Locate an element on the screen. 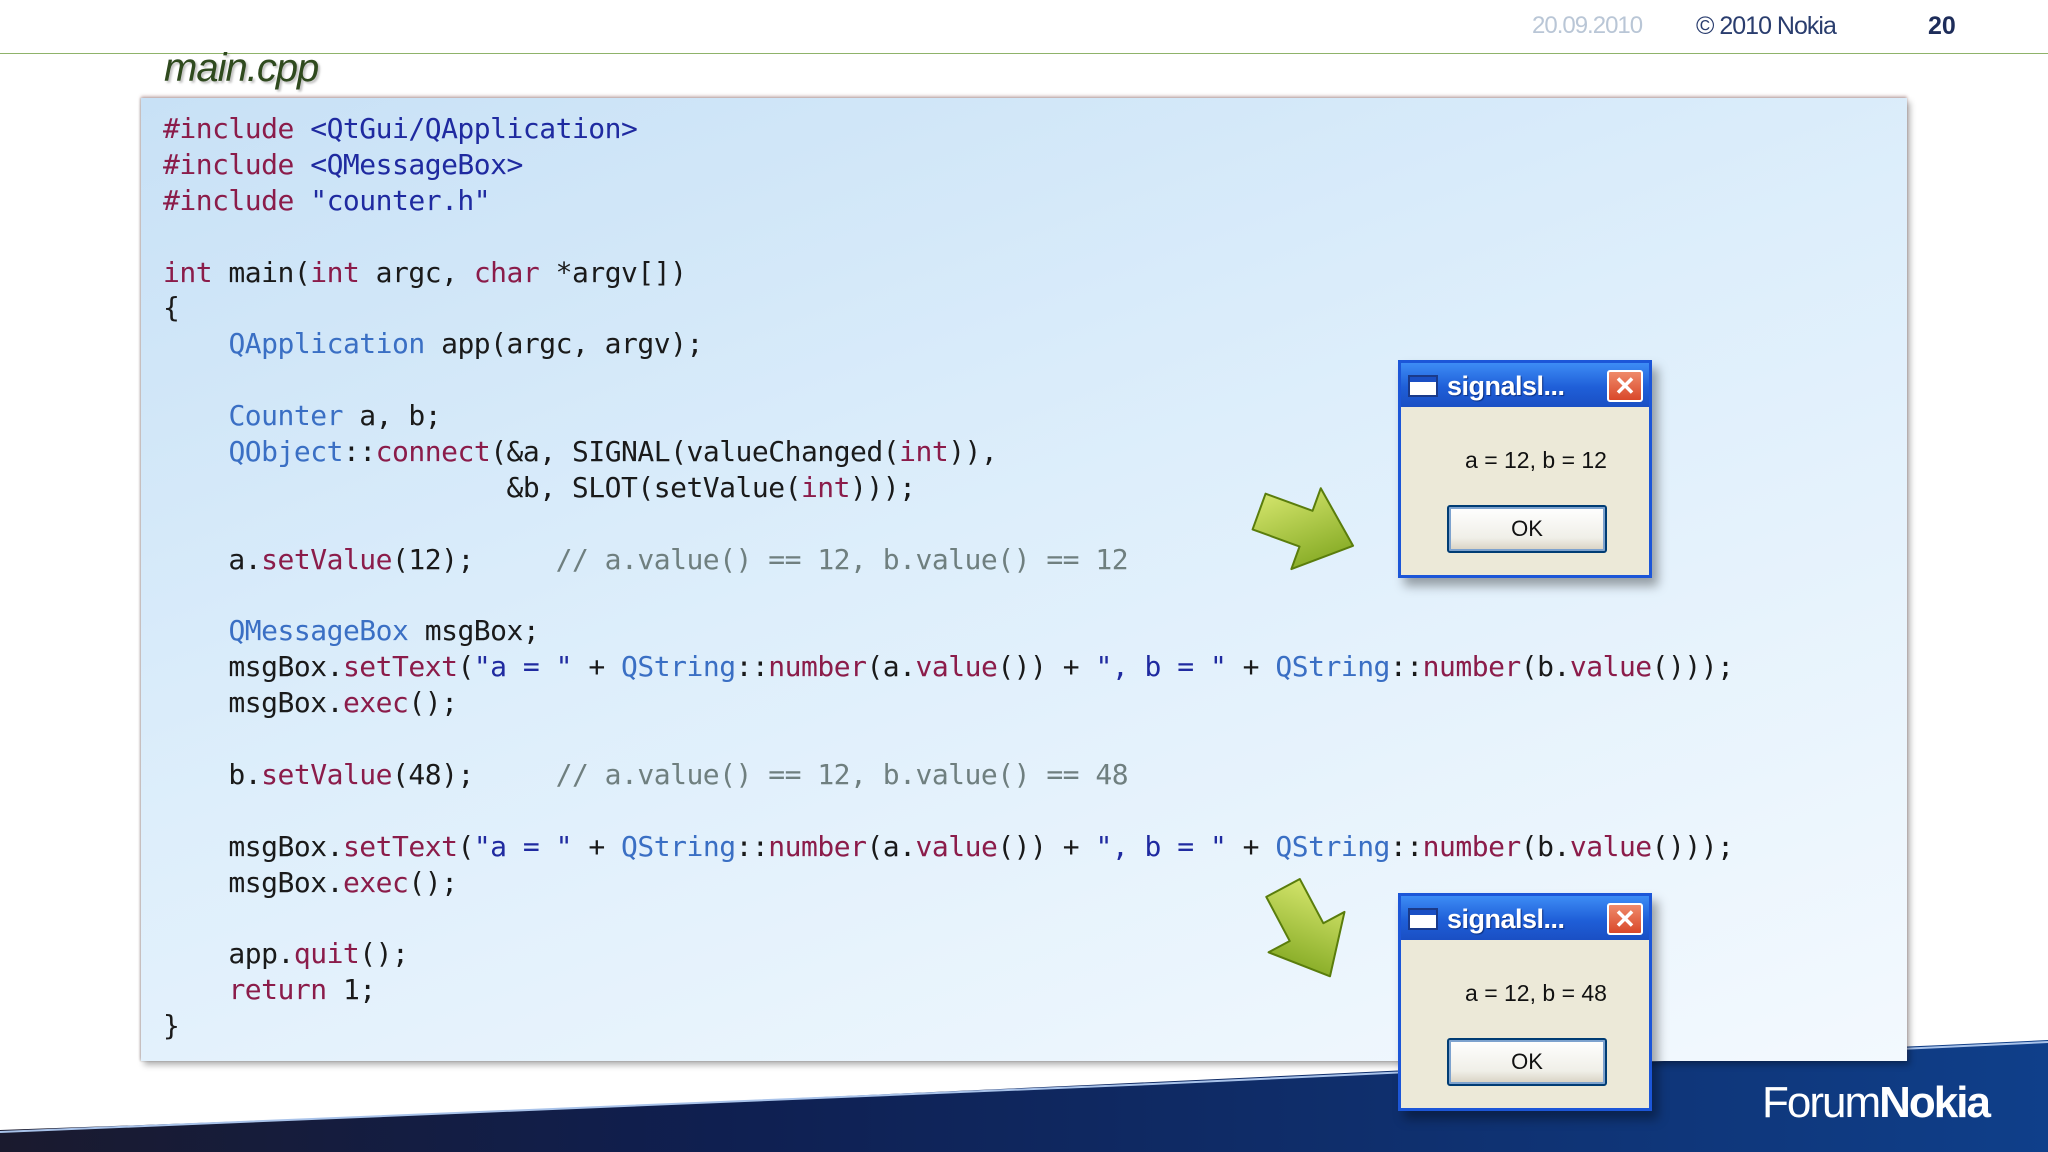  code-token: a. is located at coordinates (212, 559).